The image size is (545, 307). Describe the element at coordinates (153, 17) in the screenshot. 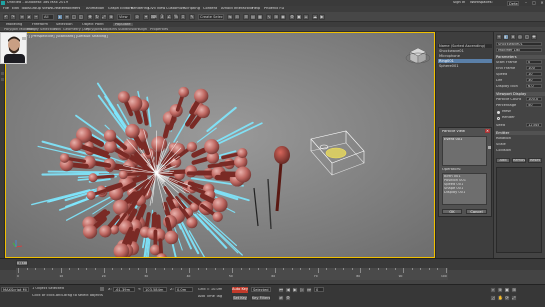

I see `keyboard-shortcut-icon: ⌨` at that location.